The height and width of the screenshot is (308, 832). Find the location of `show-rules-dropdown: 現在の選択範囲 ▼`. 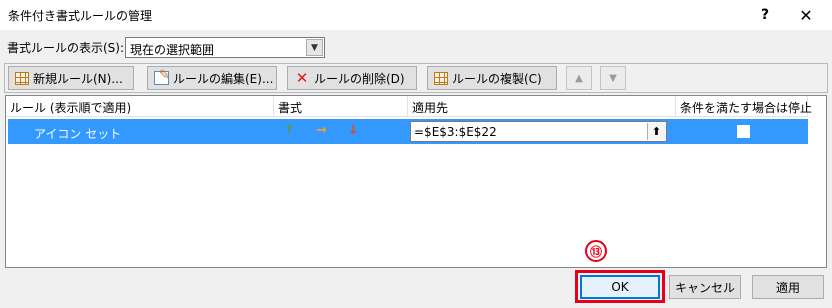

show-rules-dropdown: 現在の選択範囲 ▼ is located at coordinates (225, 47).